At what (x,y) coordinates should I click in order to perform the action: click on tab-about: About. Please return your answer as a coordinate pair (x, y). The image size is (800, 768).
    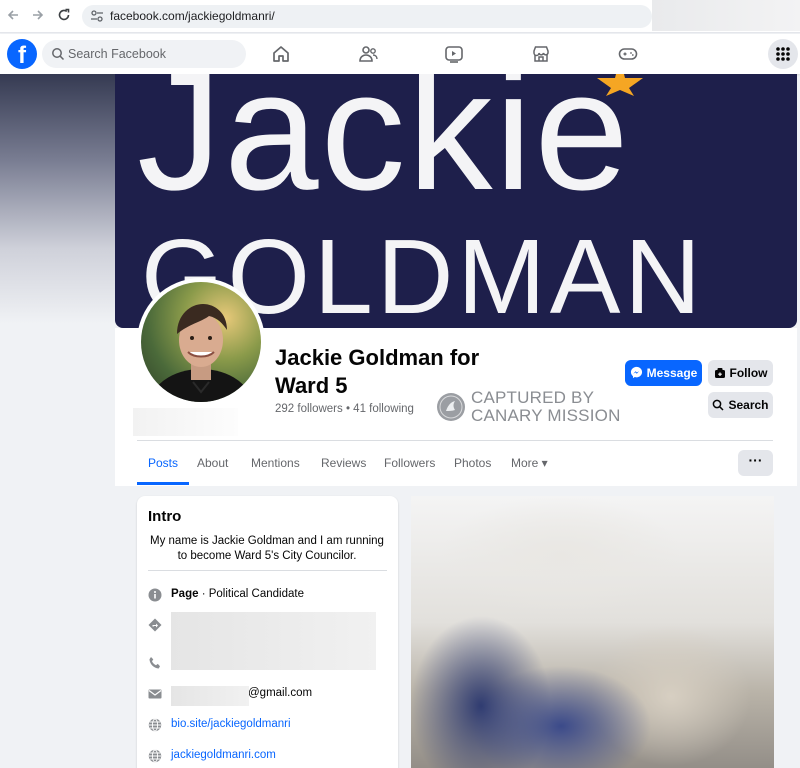
    Looking at the image, I should click on (212, 463).